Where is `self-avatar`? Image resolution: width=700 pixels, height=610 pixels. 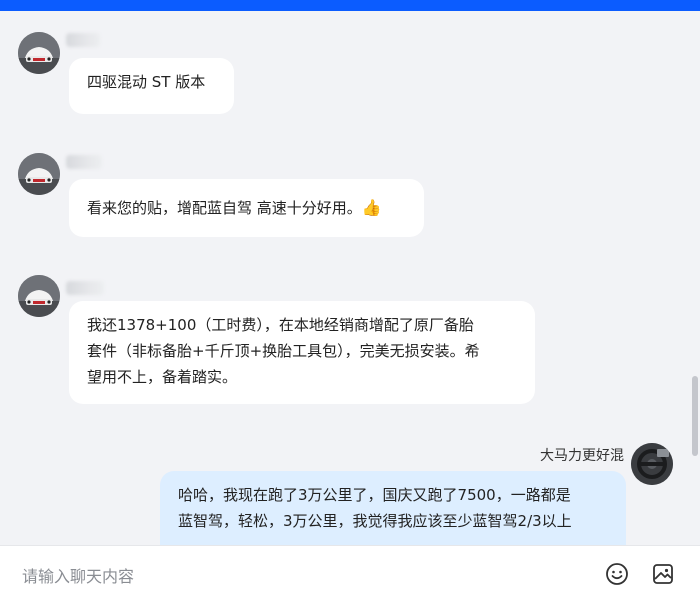
self-avatar is located at coordinates (652, 464).